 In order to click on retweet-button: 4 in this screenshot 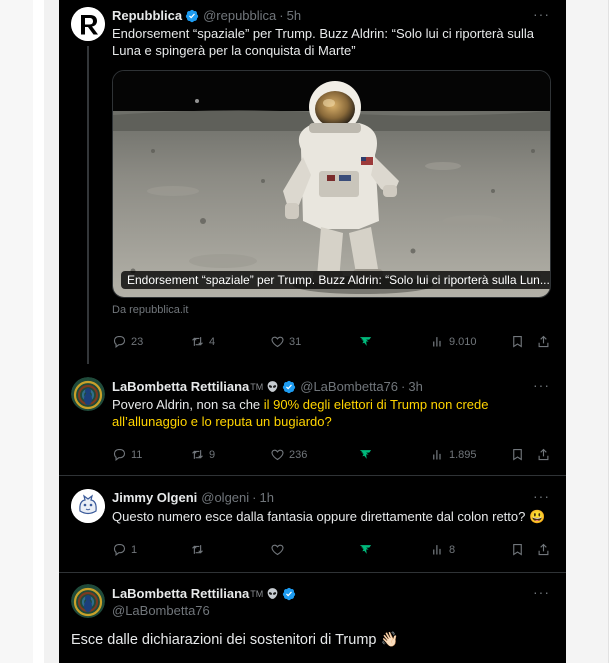, I will do `click(202, 341)`.